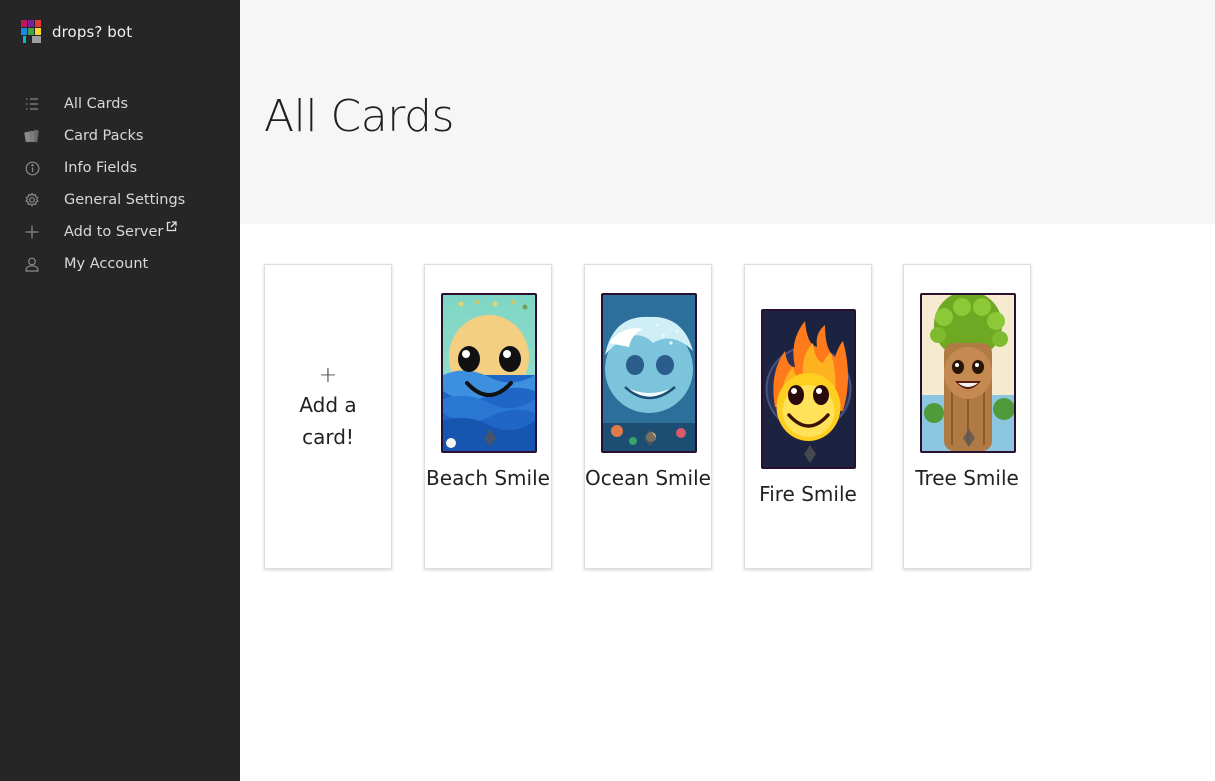  Describe the element at coordinates (32, 168) in the screenshot. I see `info-icon` at that location.